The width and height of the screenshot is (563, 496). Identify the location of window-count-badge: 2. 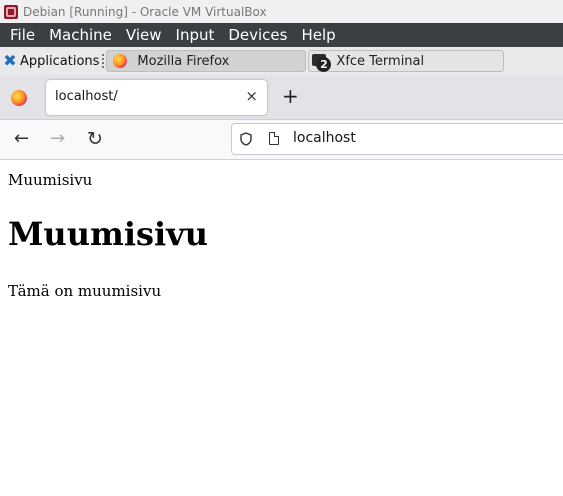
(324, 64).